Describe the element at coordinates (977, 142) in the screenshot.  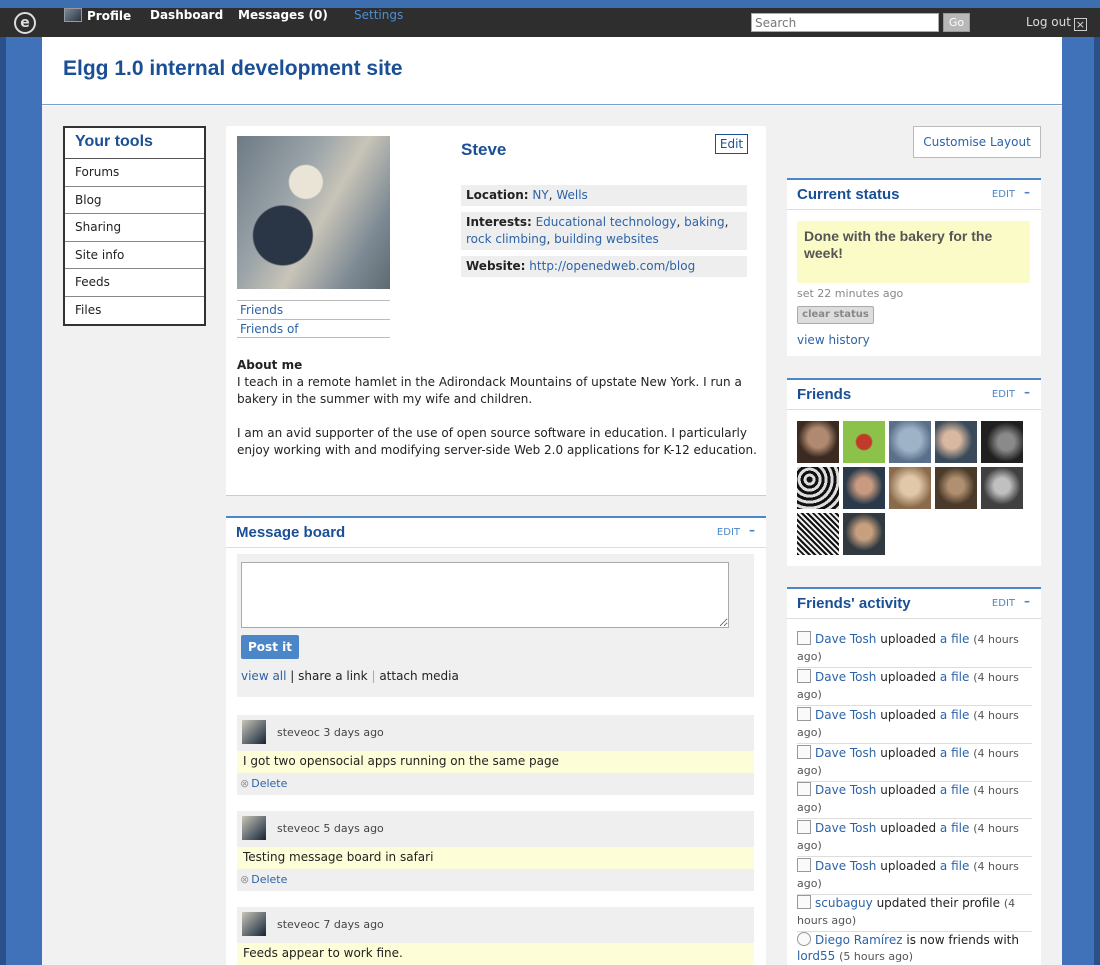
I see `customise-layout-button: Customise Layout` at that location.